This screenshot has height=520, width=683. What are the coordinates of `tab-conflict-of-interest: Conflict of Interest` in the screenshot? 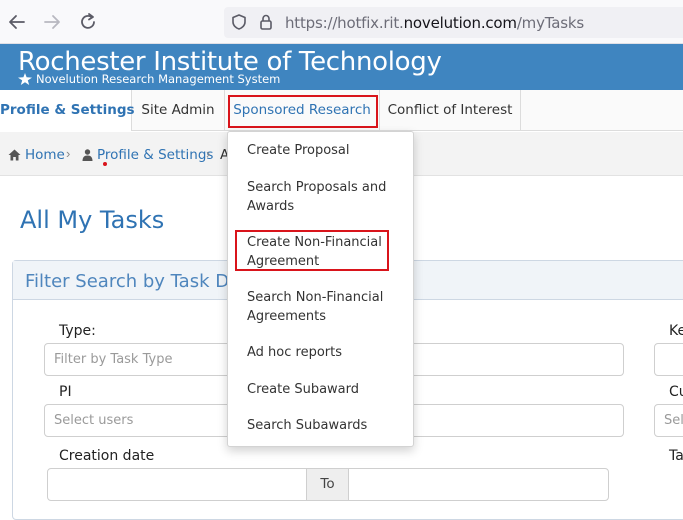 It's located at (450, 110).